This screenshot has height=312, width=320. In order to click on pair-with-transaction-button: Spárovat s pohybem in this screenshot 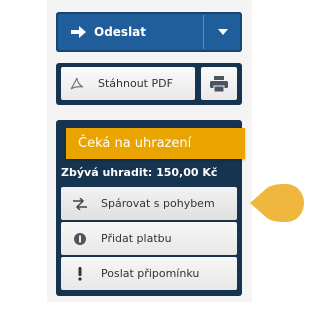, I will do `click(149, 203)`.